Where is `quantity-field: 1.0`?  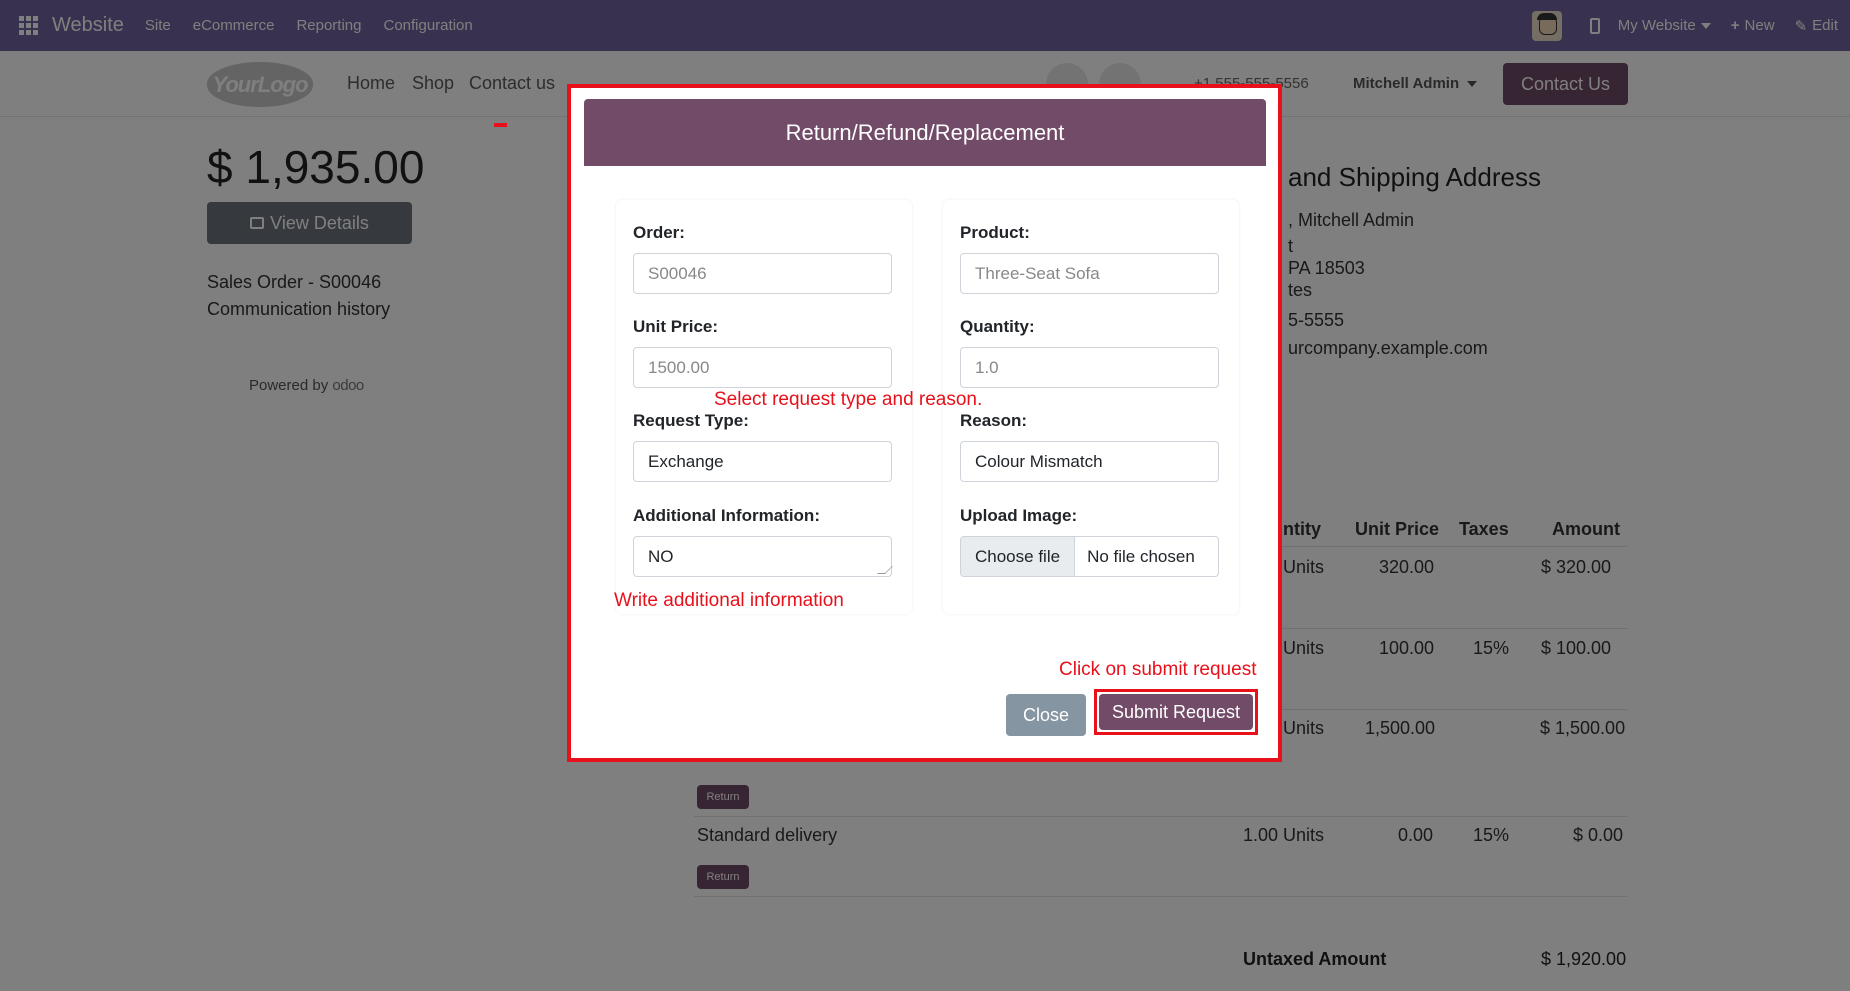
quantity-field: 1.0 is located at coordinates (1089, 367).